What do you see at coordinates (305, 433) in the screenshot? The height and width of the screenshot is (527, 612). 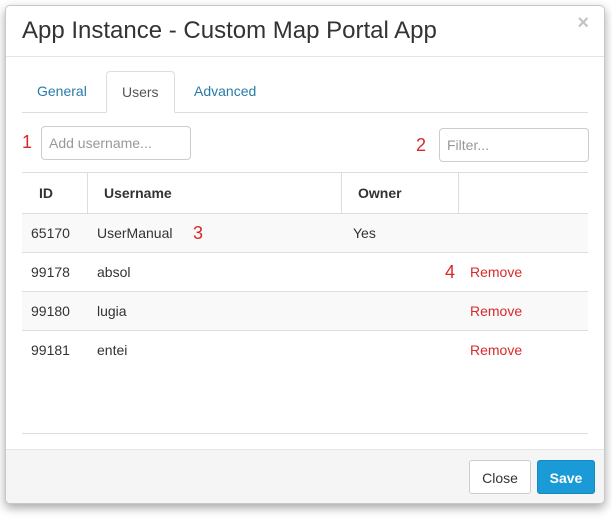 I see `divider` at bounding box center [305, 433].